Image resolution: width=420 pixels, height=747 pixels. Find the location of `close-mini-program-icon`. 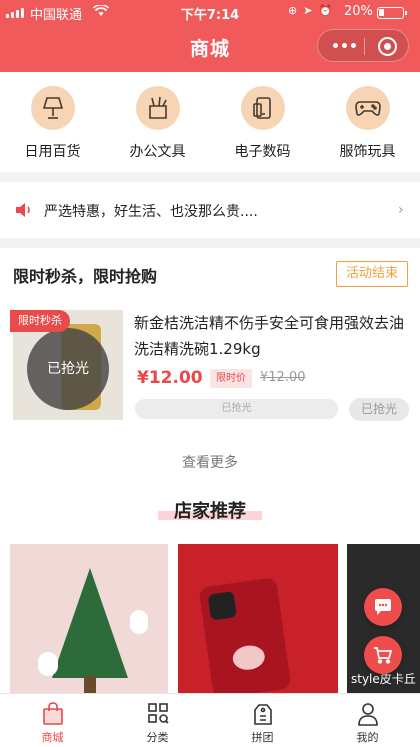

close-mini-program-icon is located at coordinates (387, 46).